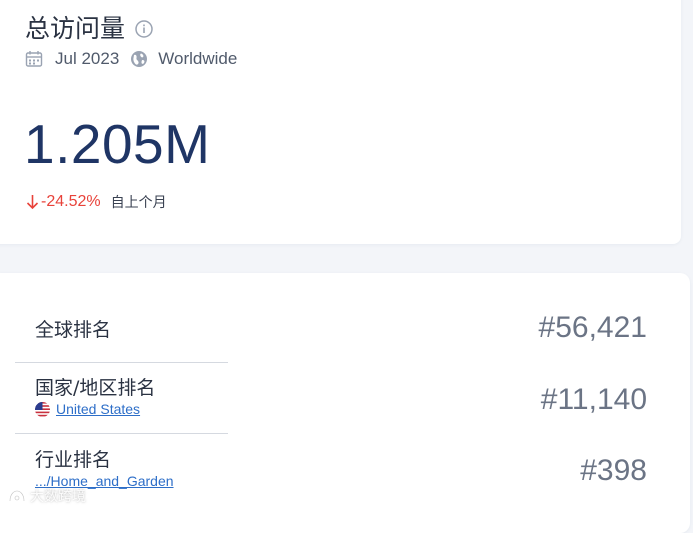 This screenshot has height=533, width=693. What do you see at coordinates (197, 59) in the screenshot?
I see `region-label: Worldwide` at bounding box center [197, 59].